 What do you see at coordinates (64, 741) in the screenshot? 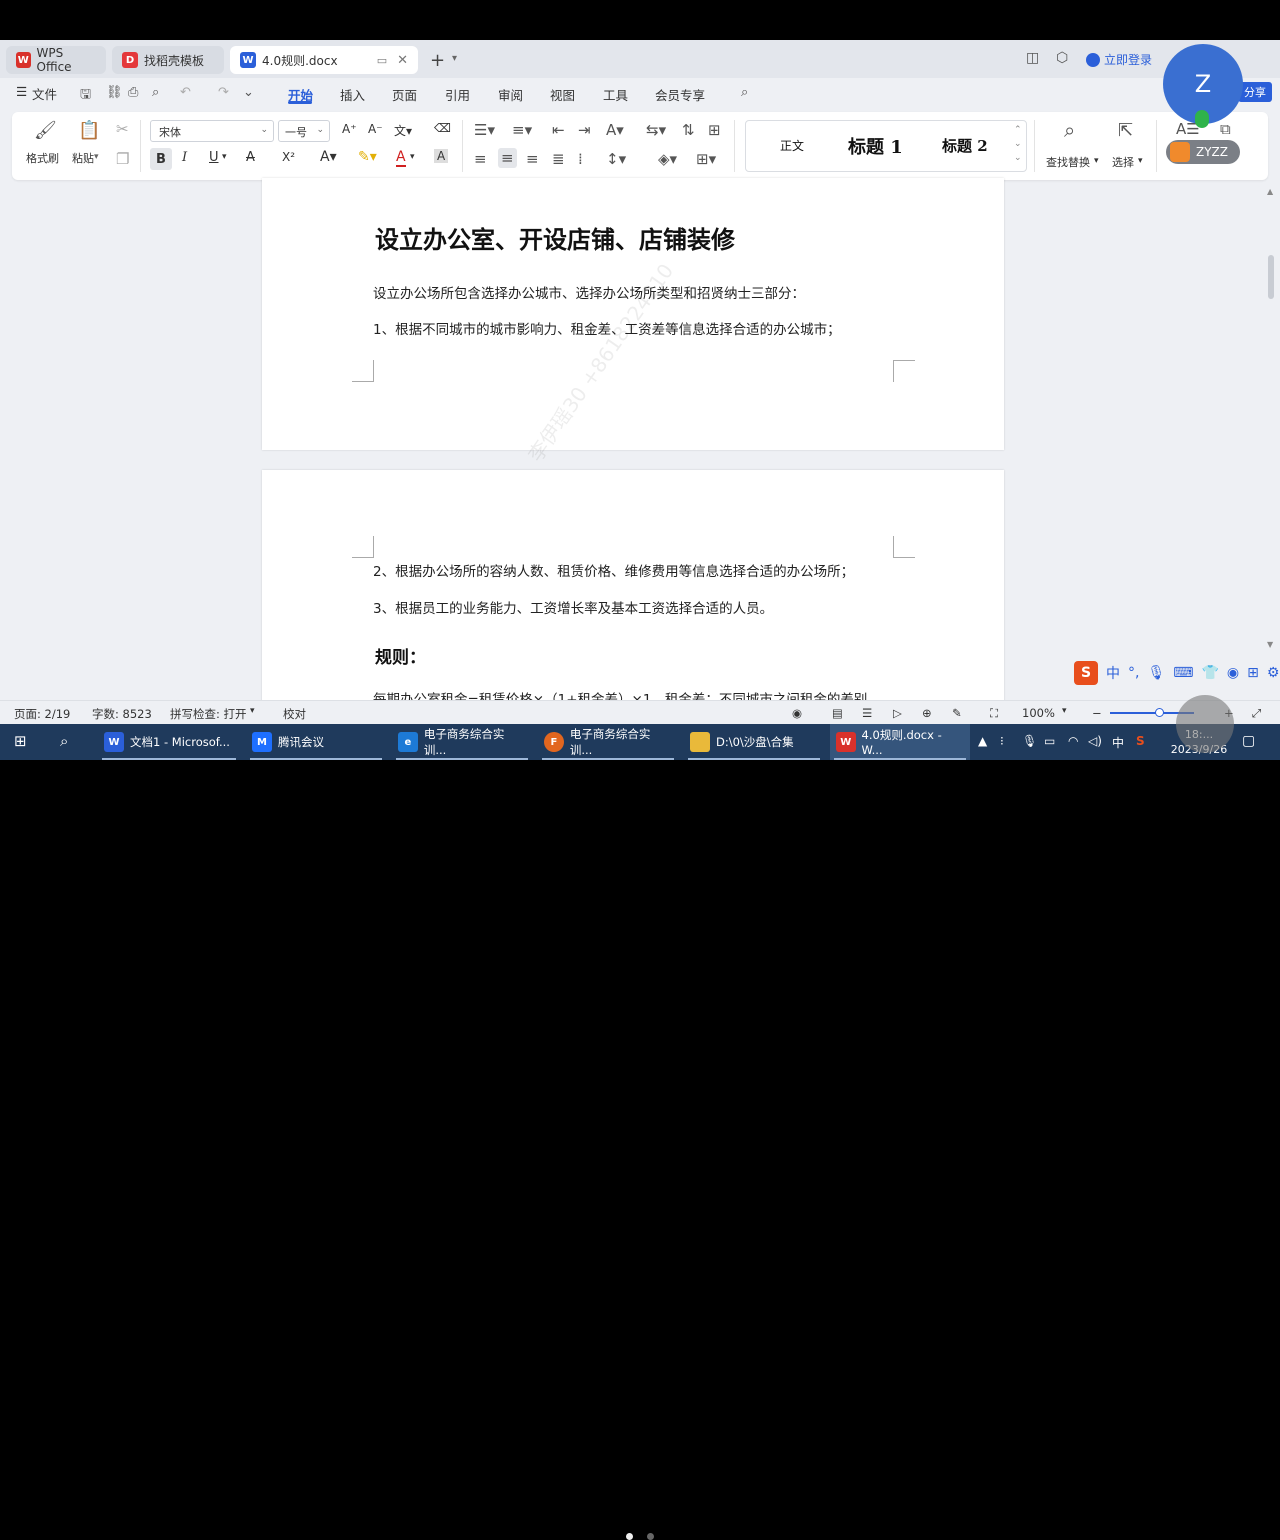
I see `search-icon: ⌕` at bounding box center [64, 741].